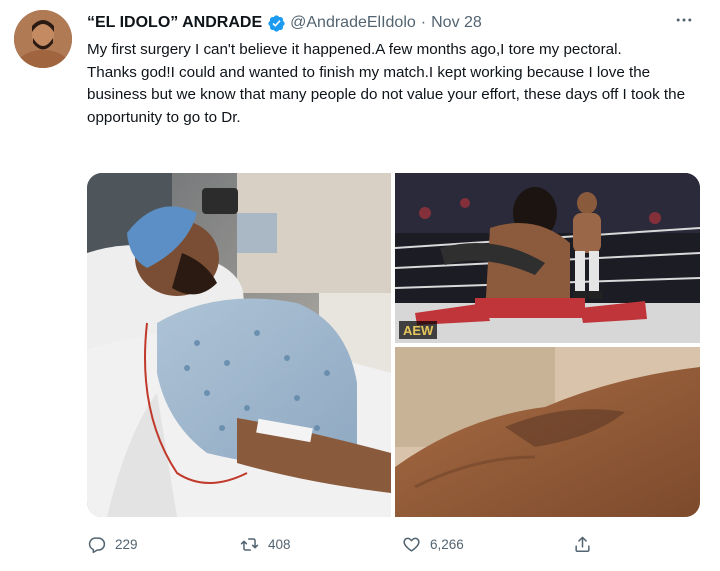 Image resolution: width=720 pixels, height=571 pixels. Describe the element at coordinates (353, 23) in the screenshot. I see `author-handle: @AndradeElIdolo` at that location.